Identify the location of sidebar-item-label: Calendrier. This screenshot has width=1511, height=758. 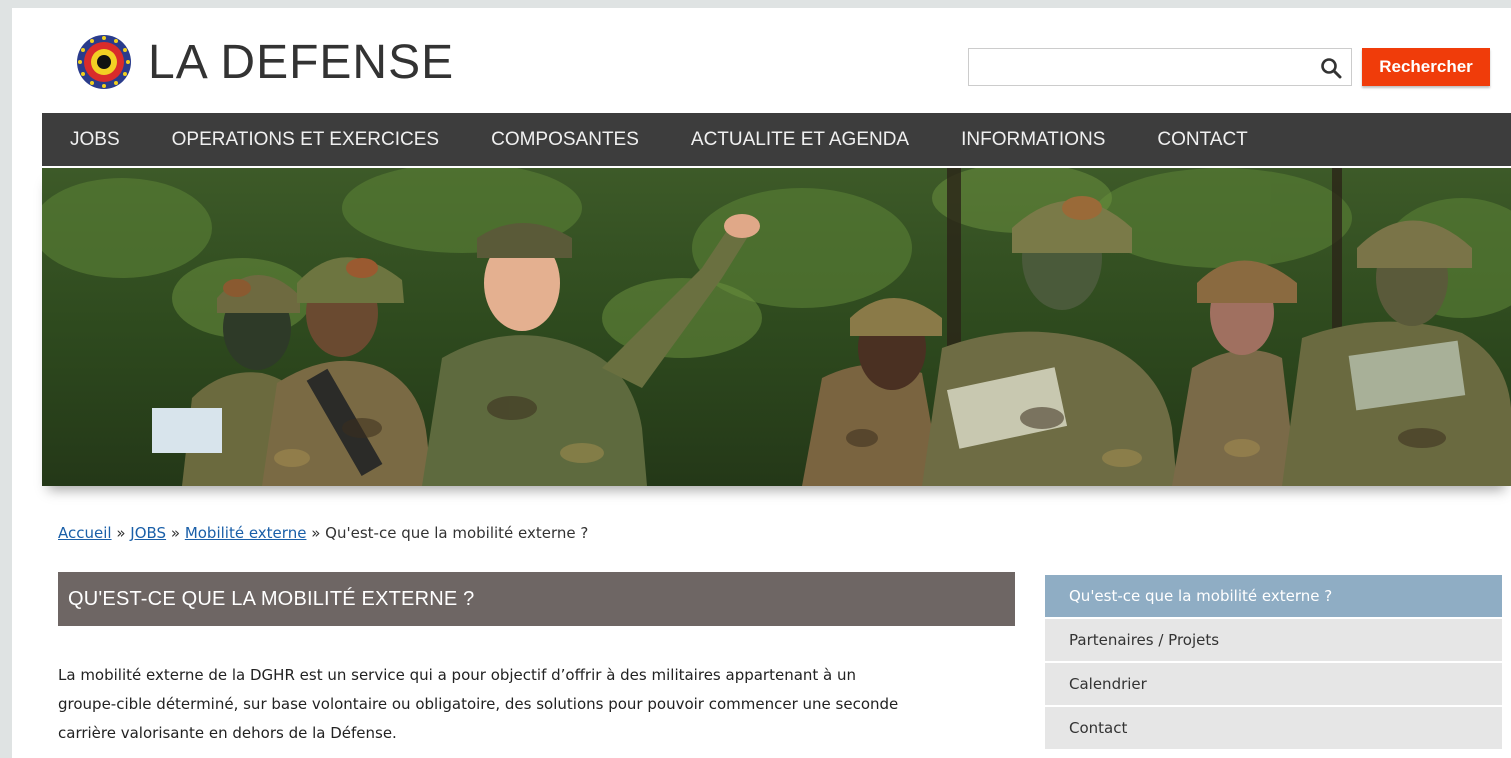
(1108, 684).